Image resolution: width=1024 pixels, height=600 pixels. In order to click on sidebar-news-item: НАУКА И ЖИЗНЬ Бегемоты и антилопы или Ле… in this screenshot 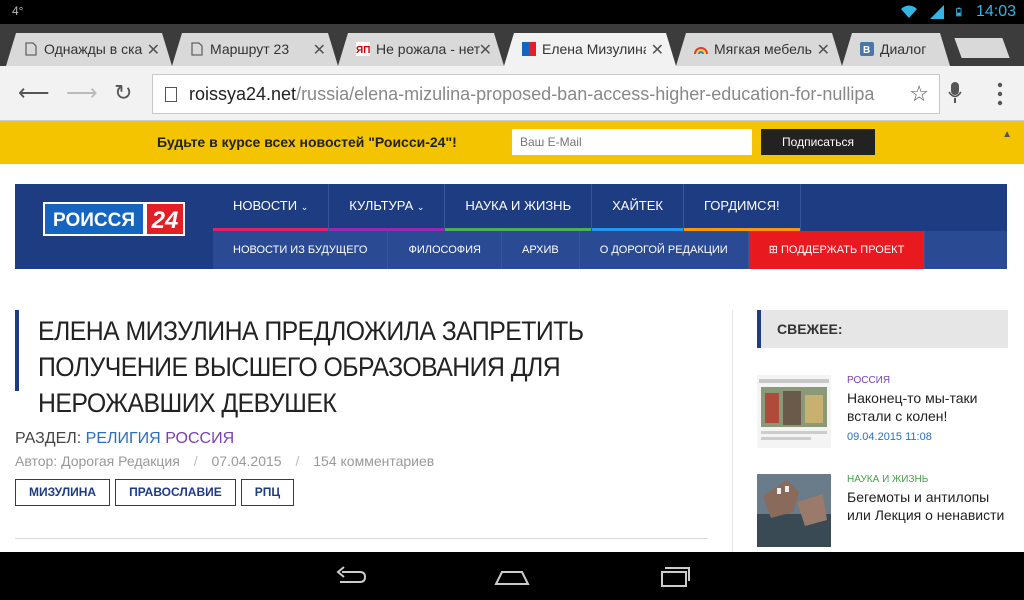, I will do `click(882, 513)`.